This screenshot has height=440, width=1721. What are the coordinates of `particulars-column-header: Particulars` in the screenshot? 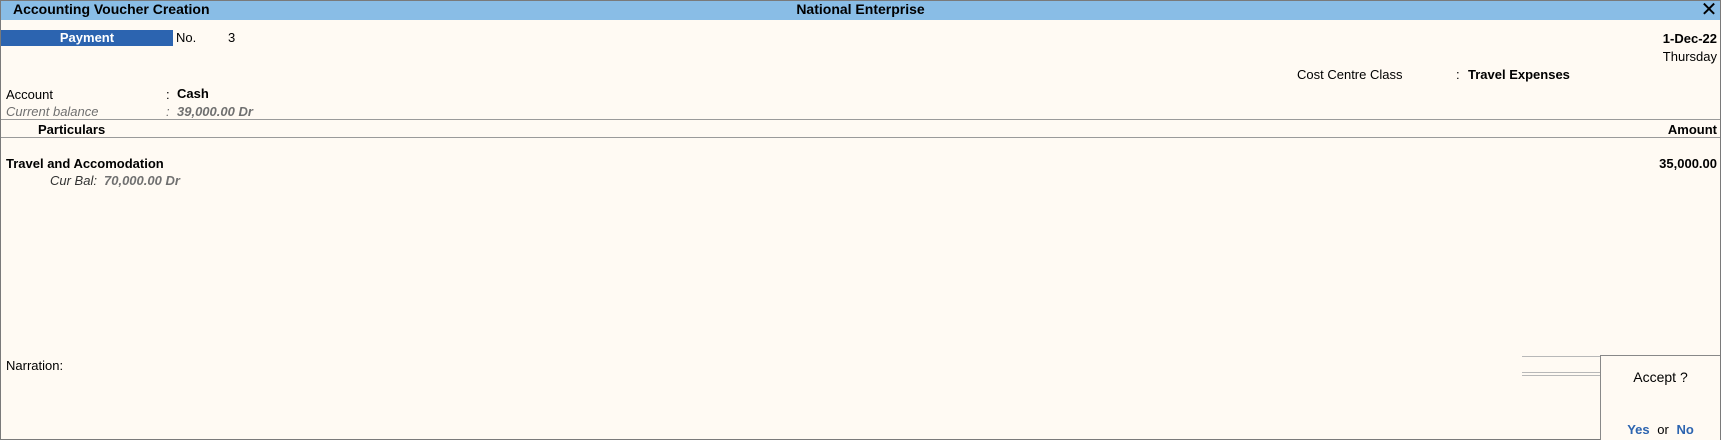 It's located at (72, 129).